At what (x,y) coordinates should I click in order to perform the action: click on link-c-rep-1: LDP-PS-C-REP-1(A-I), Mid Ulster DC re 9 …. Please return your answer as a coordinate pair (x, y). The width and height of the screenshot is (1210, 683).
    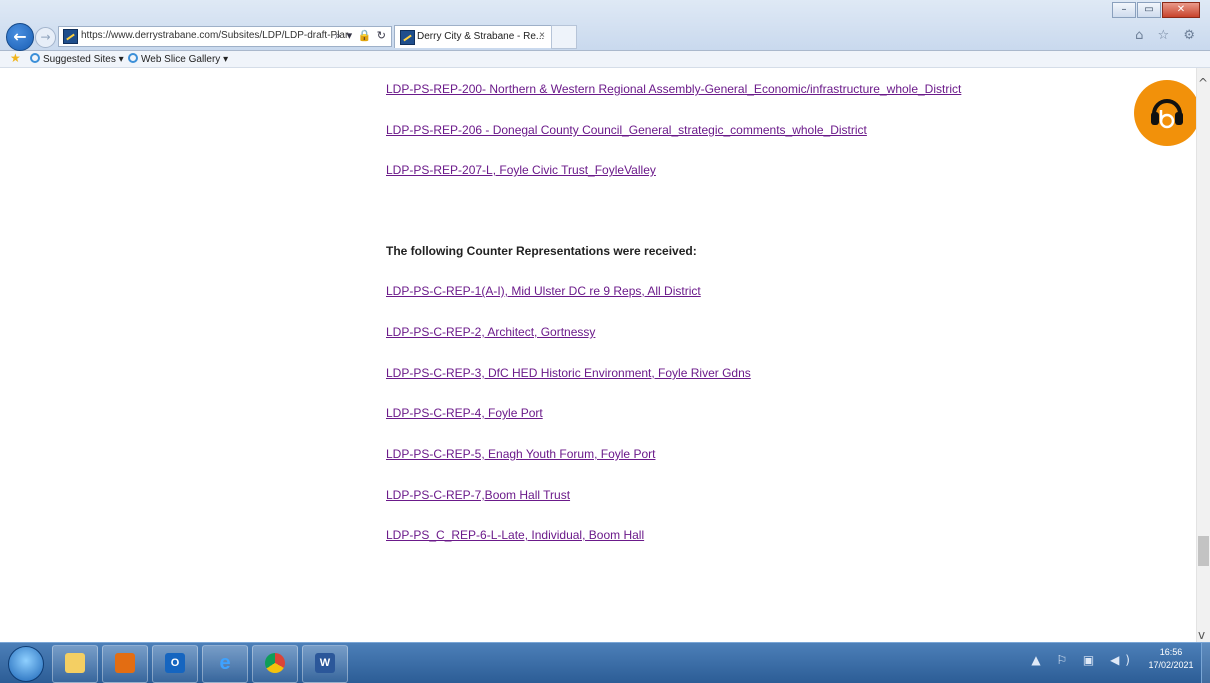
    Looking at the image, I should click on (543, 291).